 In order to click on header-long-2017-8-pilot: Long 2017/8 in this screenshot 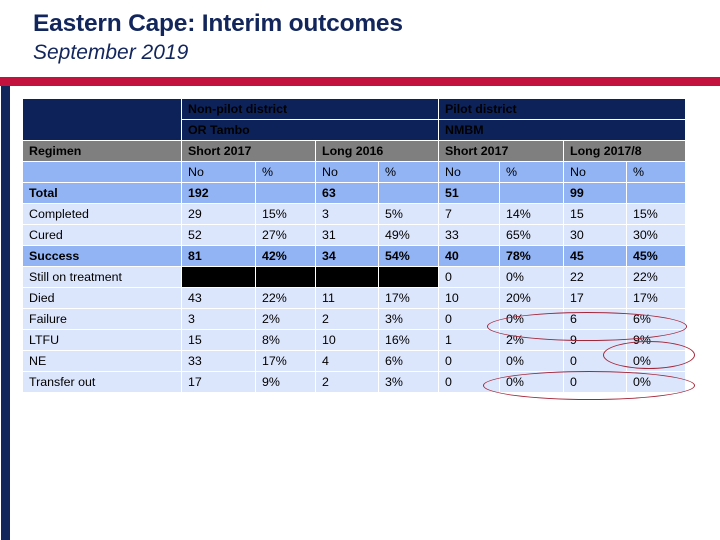, I will do `click(625, 151)`.